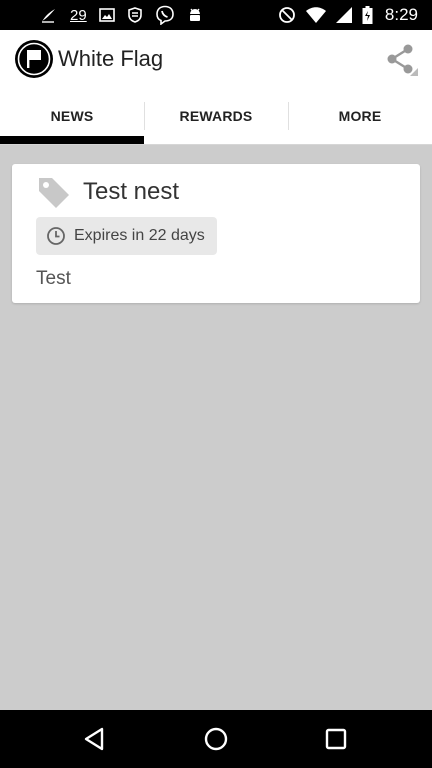 Image resolution: width=432 pixels, height=768 pixels. I want to click on app-bar: White Flag, so click(216, 59).